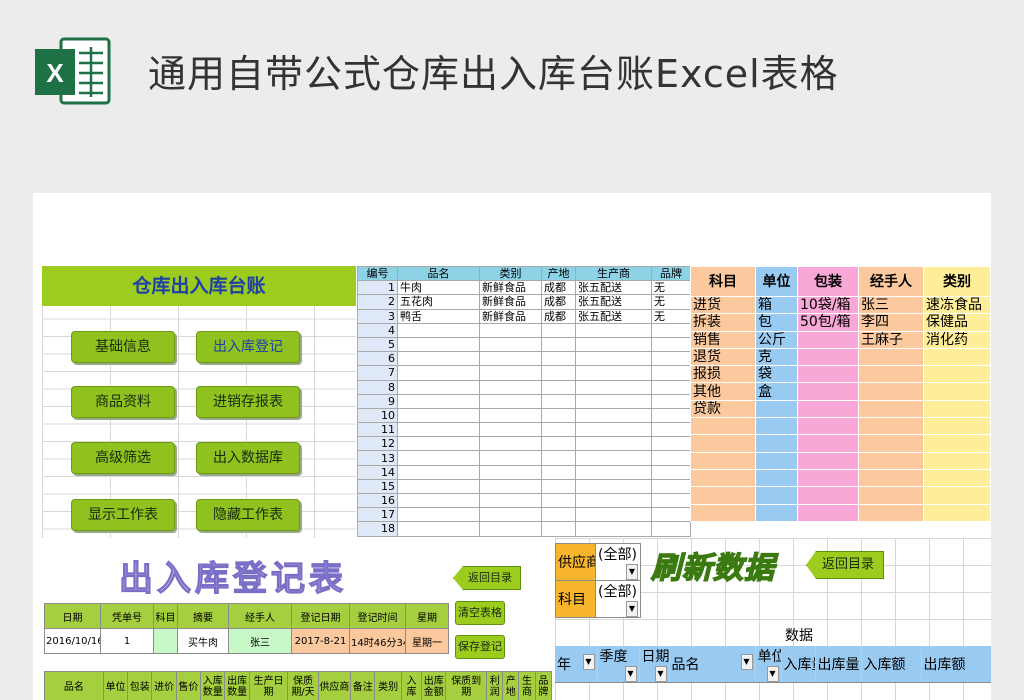 This screenshot has height=700, width=1024. Describe the element at coordinates (845, 565) in the screenshot. I see `pivot-back-button: 返回目录` at that location.